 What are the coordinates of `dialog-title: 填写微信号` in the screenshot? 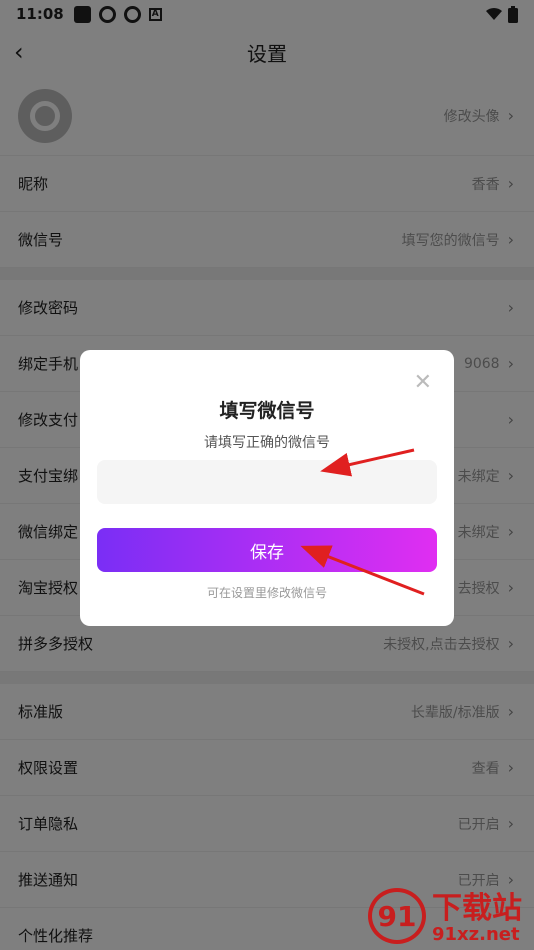 It's located at (267, 411).